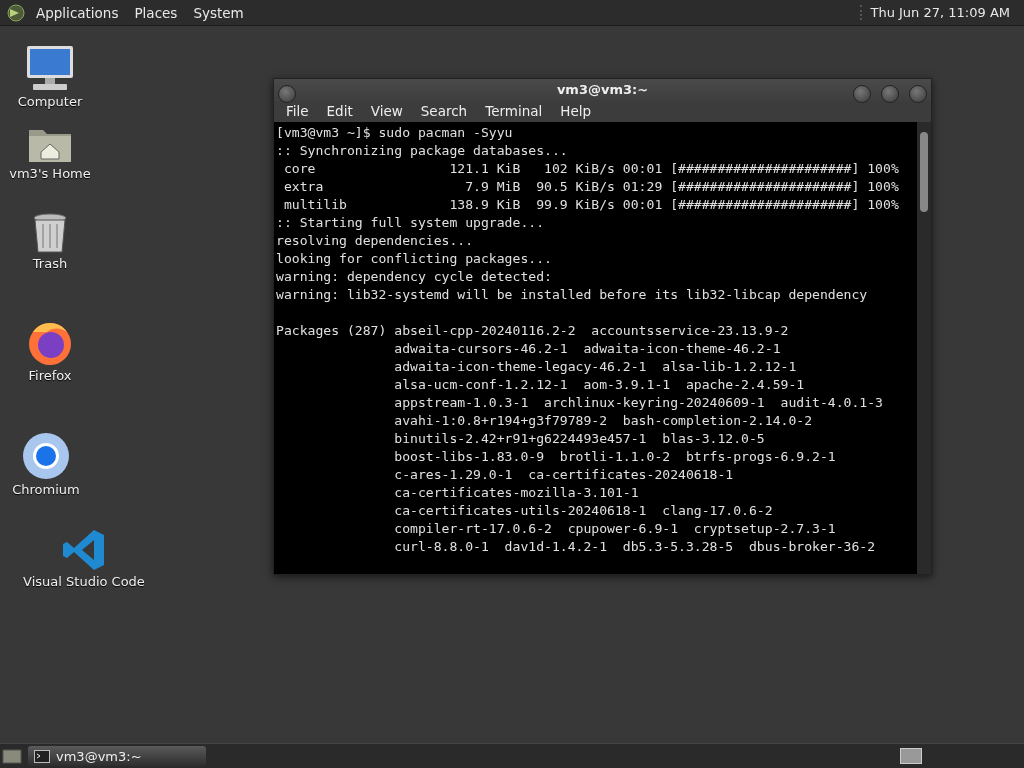  What do you see at coordinates (156, 12) in the screenshot?
I see `panel-menu: Places` at bounding box center [156, 12].